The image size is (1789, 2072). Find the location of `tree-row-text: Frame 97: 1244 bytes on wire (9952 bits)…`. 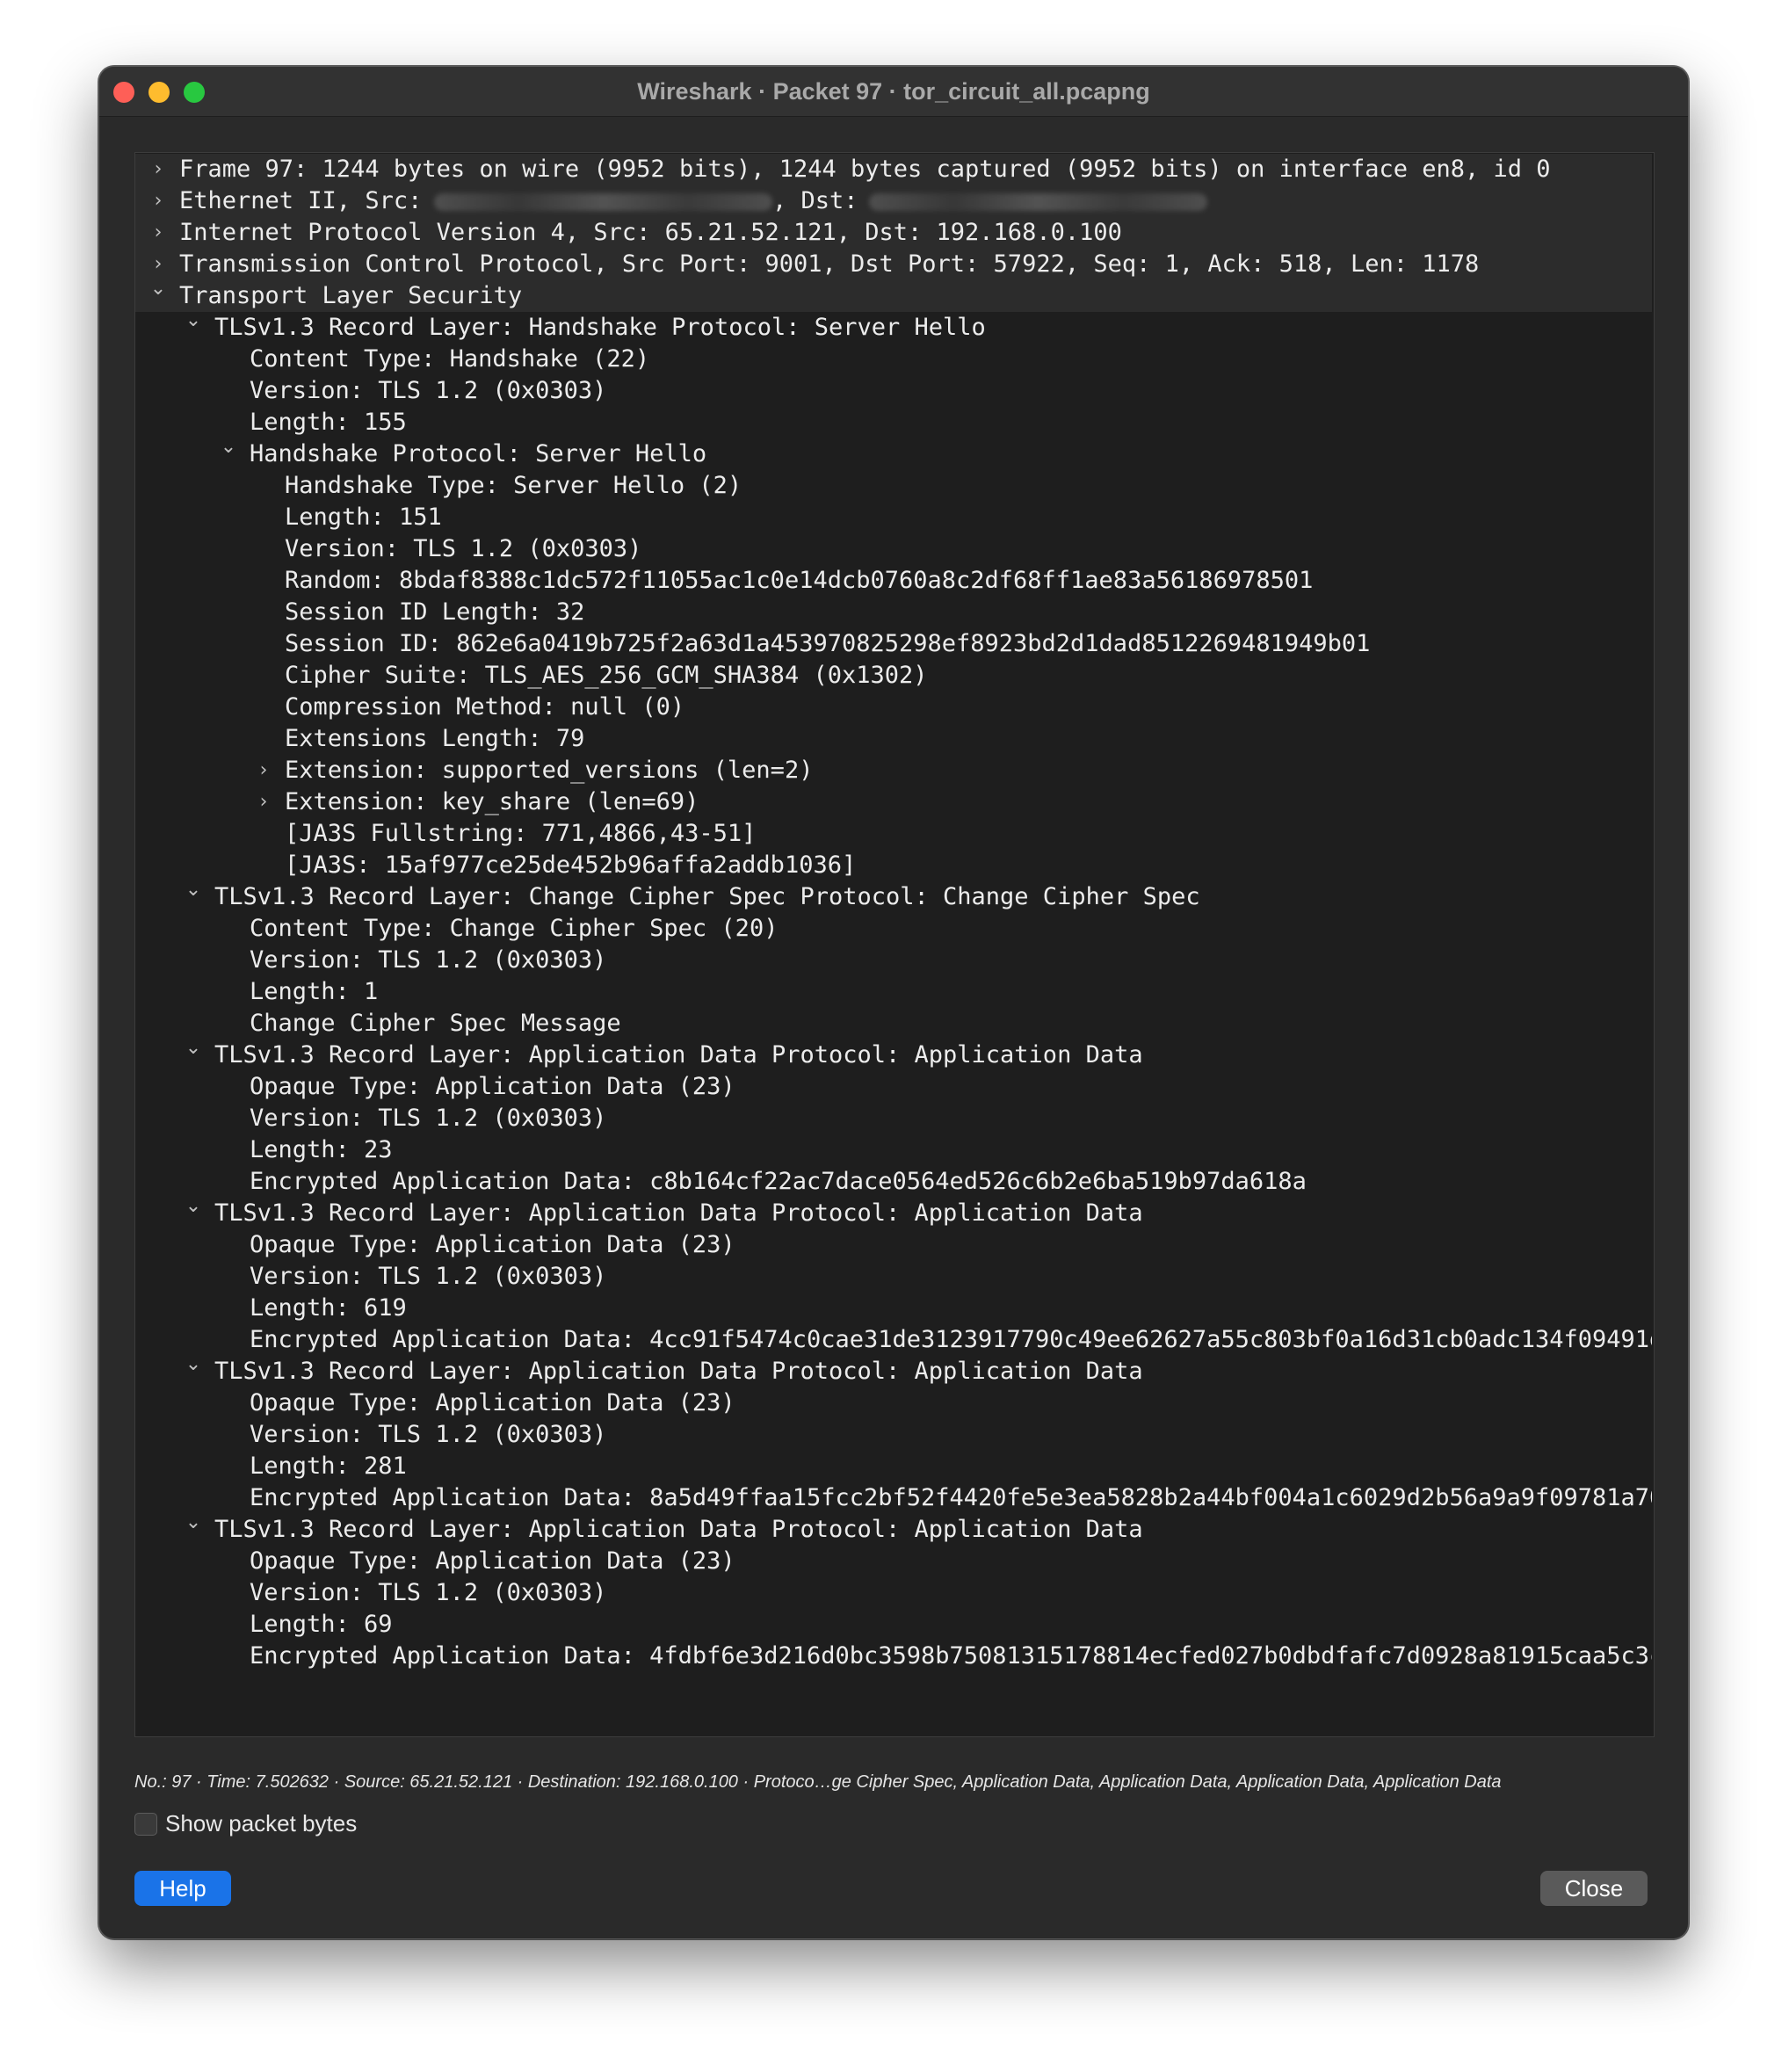

tree-row-text: Frame 97: 1244 bytes on wire (9952 bits)… is located at coordinates (865, 169).